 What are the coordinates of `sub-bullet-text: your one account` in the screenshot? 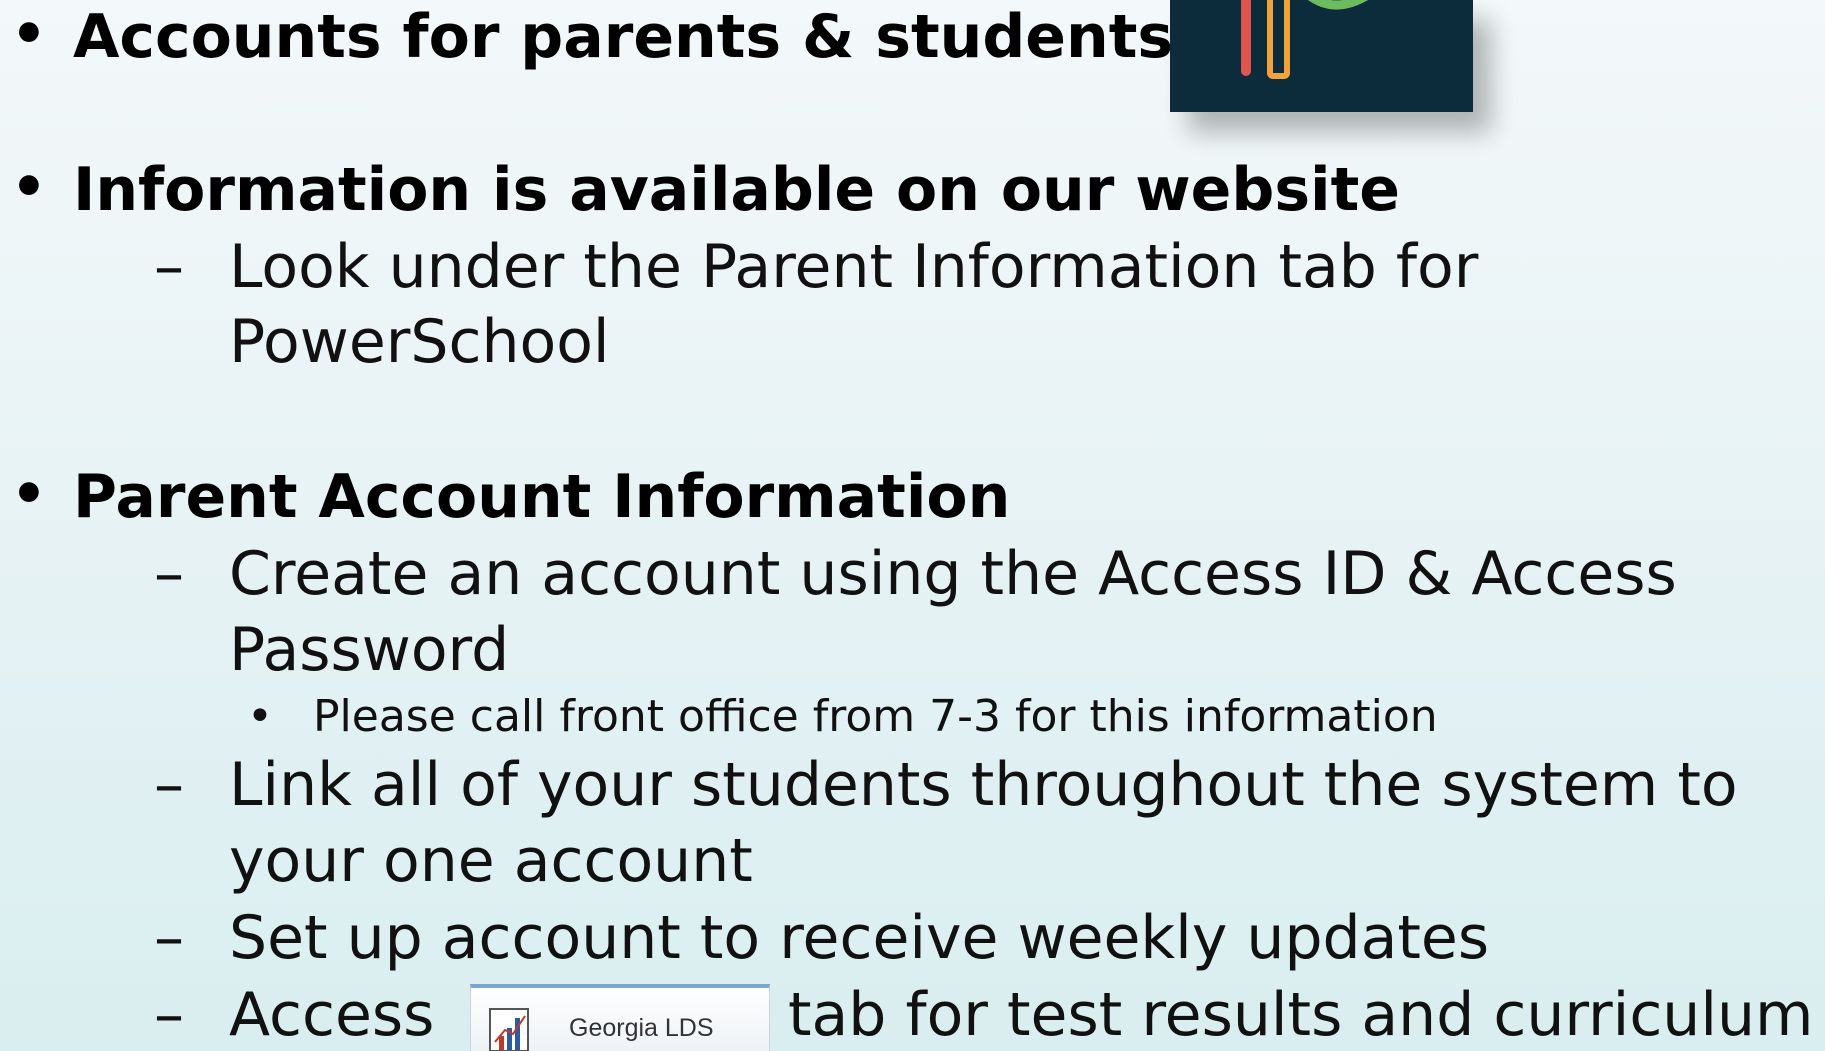 It's located at (491, 861).